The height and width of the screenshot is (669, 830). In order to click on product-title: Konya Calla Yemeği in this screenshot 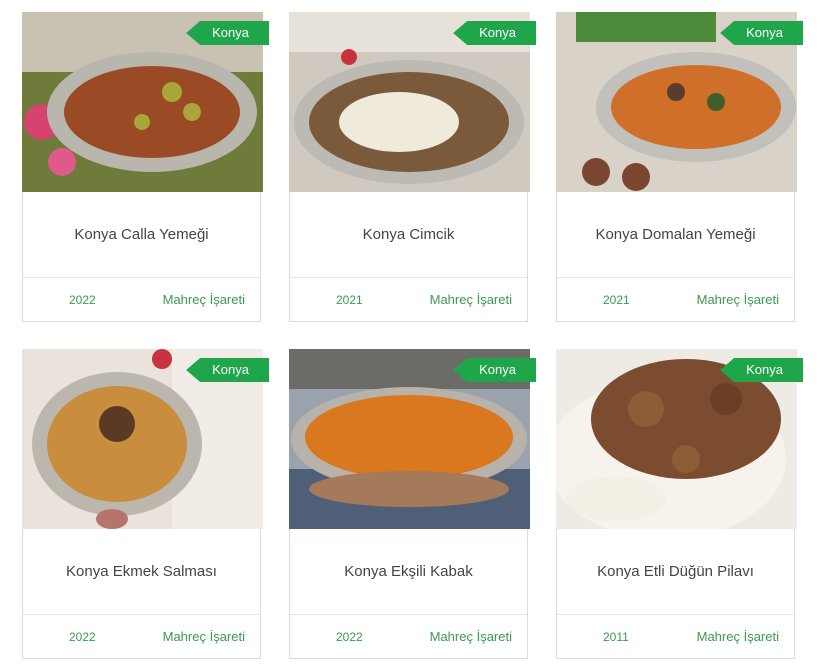, I will do `click(141, 235)`.